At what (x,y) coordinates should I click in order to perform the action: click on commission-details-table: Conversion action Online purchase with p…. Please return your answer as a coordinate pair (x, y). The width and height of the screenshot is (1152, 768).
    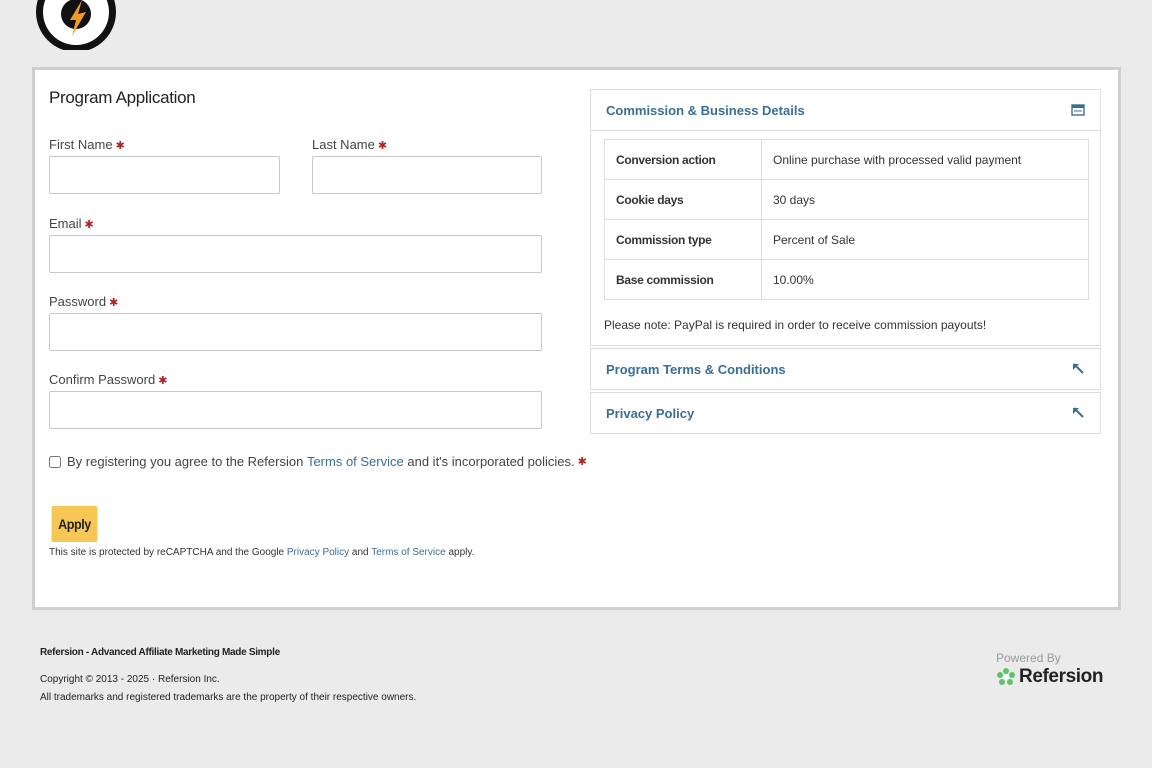
    Looking at the image, I should click on (846, 219).